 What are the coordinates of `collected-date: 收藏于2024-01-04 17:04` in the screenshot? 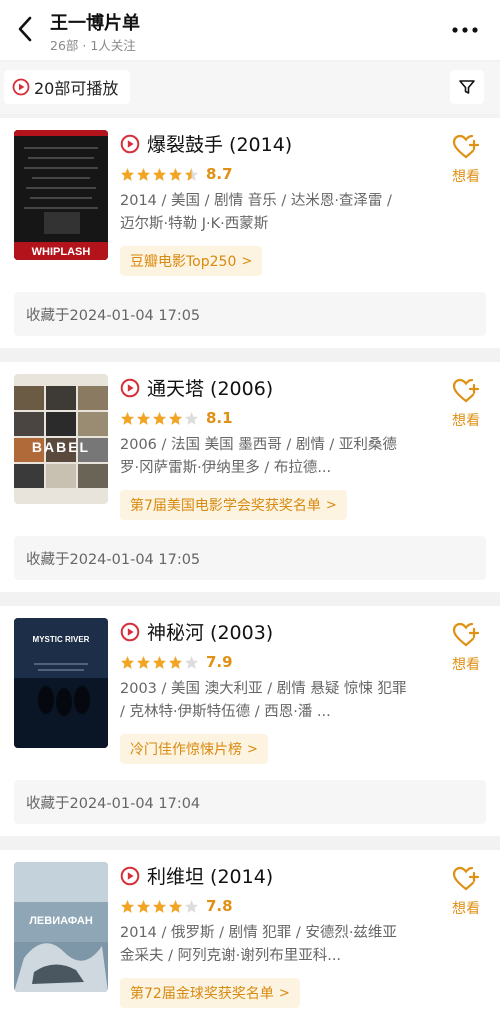 It's located at (250, 802).